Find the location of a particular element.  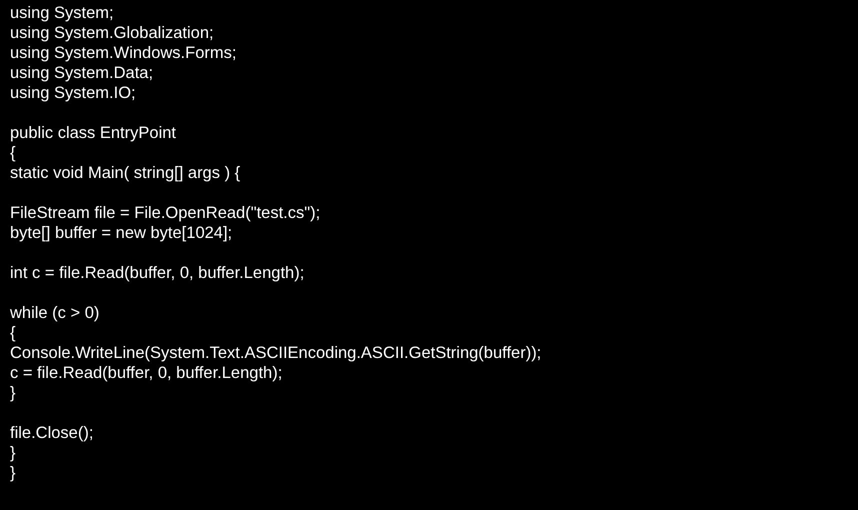

code-line: Console.WriteLine(System.Text.ASCIIEncoding.ASCII.GetString(buffer)); is located at coordinates (276, 353).